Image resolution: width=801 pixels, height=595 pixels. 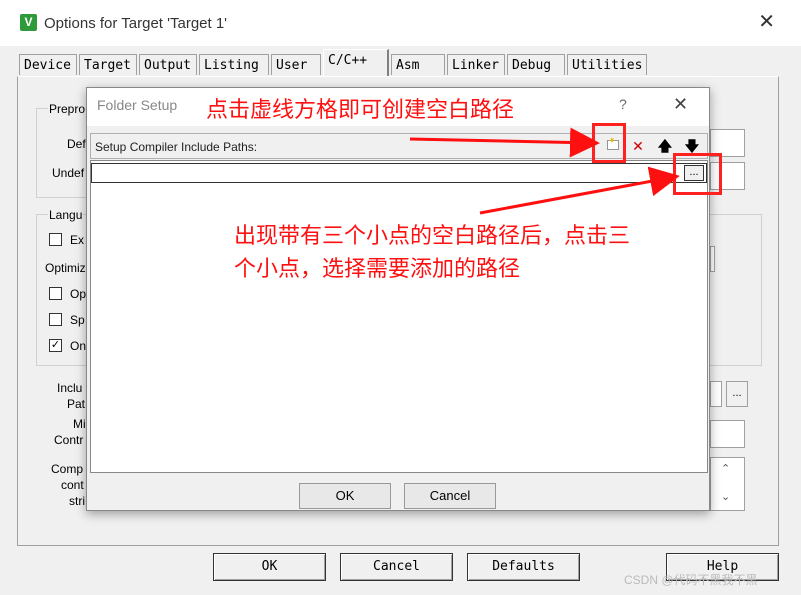 What do you see at coordinates (356, 62) in the screenshot?
I see `tab-cc: C/C++` at bounding box center [356, 62].